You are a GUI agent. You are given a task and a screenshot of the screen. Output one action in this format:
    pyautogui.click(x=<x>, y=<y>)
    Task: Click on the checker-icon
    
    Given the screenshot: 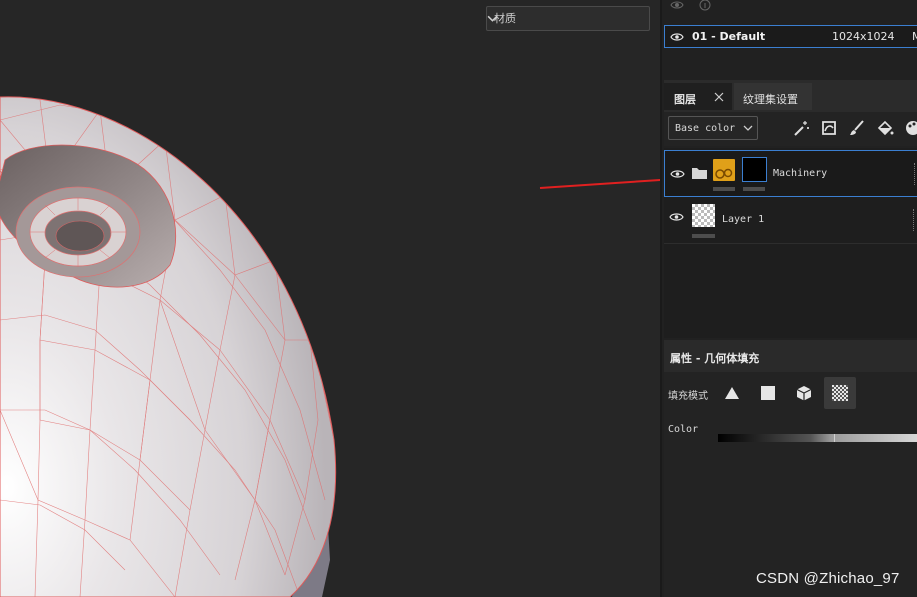 What is the action you would take?
    pyautogui.click(x=840, y=393)
    